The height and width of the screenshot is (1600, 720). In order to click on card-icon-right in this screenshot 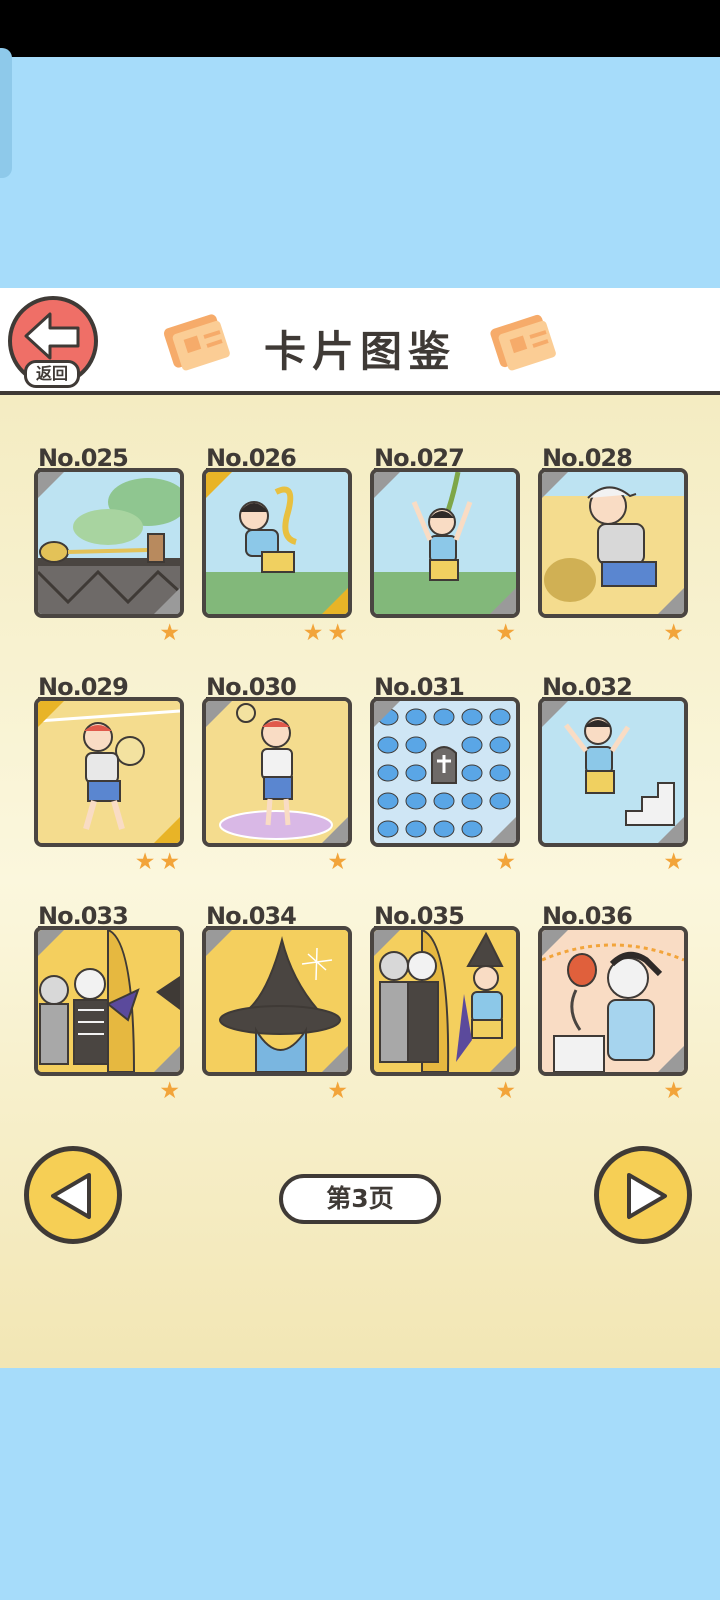, I will do `click(523, 342)`.